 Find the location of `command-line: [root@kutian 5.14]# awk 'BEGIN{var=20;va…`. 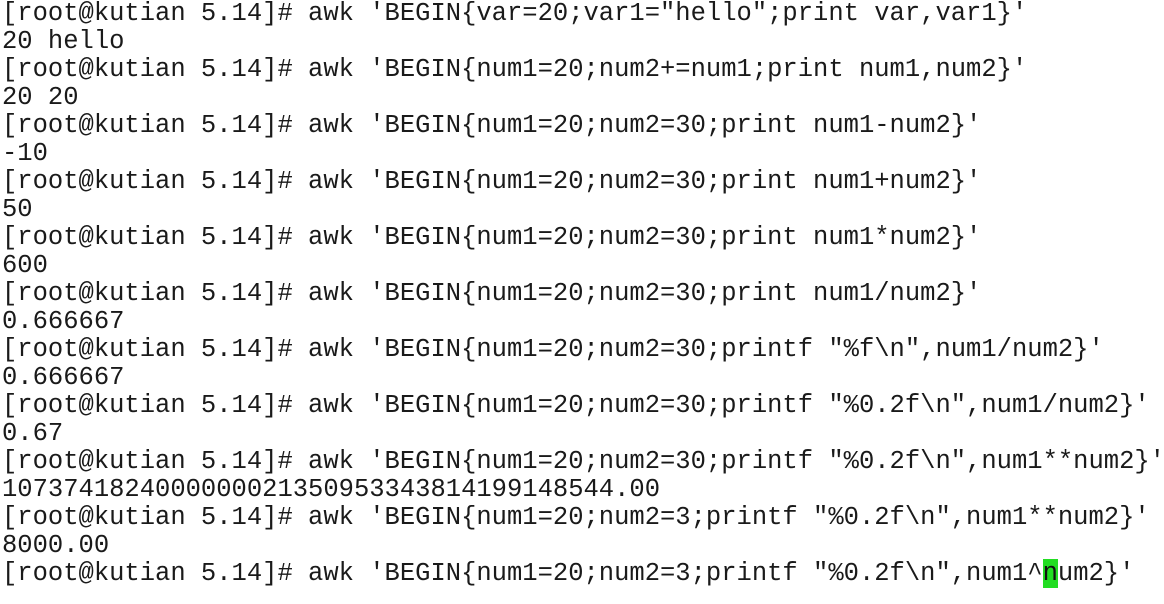

command-line: [root@kutian 5.14]# awk 'BEGIN{var=20;va… is located at coordinates (515, 14).